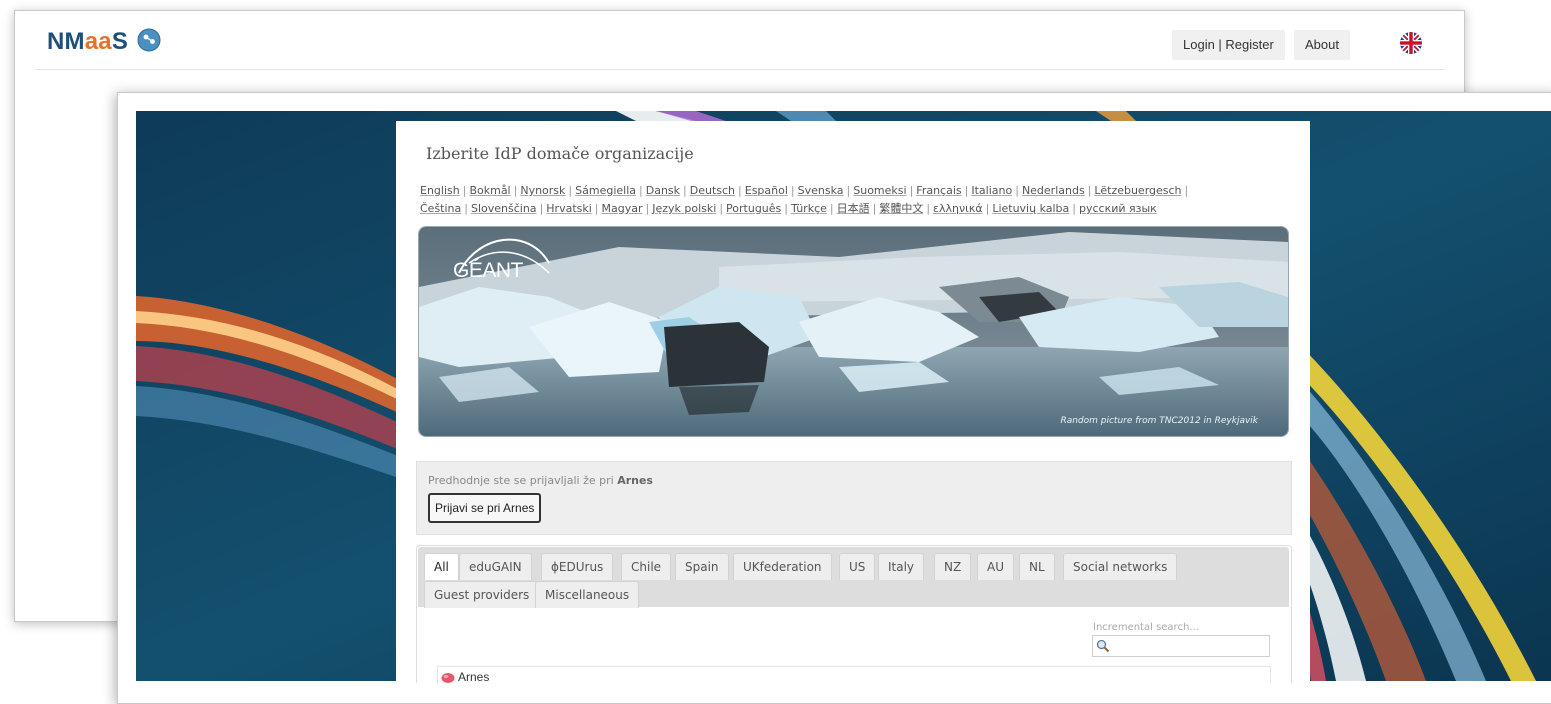  Describe the element at coordinates (605, 190) in the screenshot. I see `lang-link-samegiella: Sámegiella` at that location.